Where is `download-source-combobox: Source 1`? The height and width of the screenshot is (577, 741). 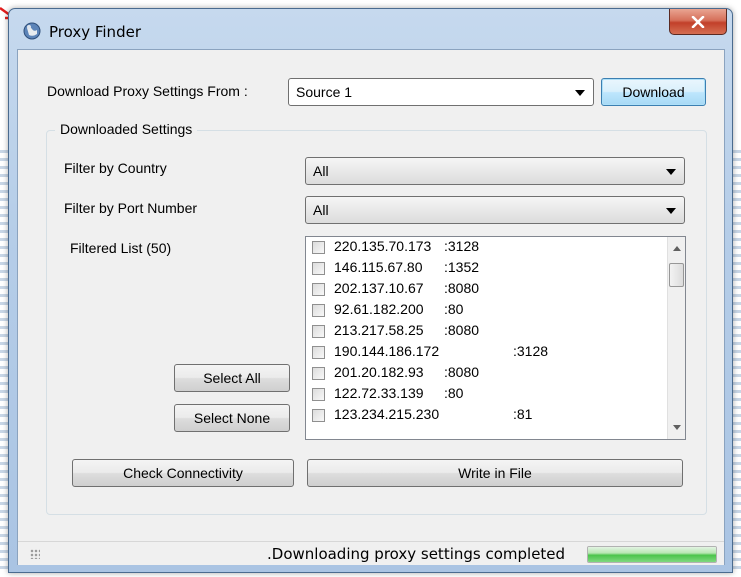 download-source-combobox: Source 1 is located at coordinates (441, 92).